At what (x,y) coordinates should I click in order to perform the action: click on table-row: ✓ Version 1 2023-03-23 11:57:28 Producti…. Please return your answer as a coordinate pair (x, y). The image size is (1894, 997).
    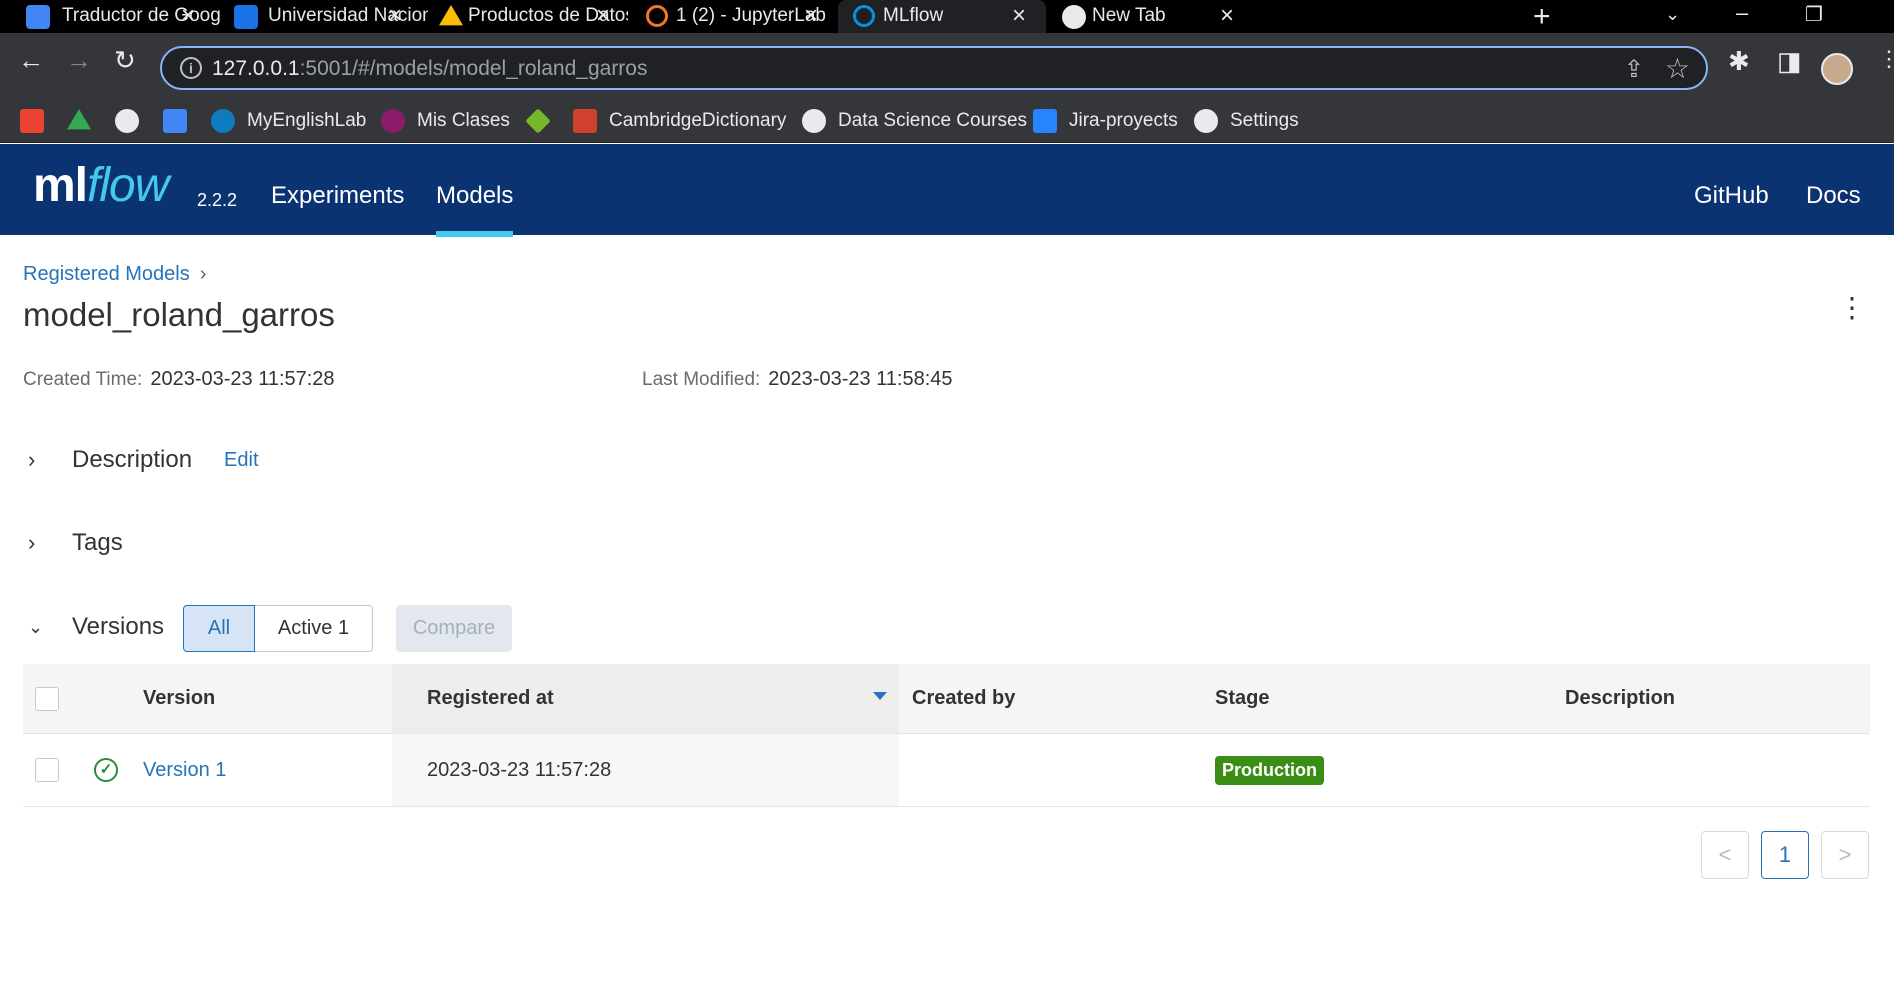
    Looking at the image, I should click on (946, 770).